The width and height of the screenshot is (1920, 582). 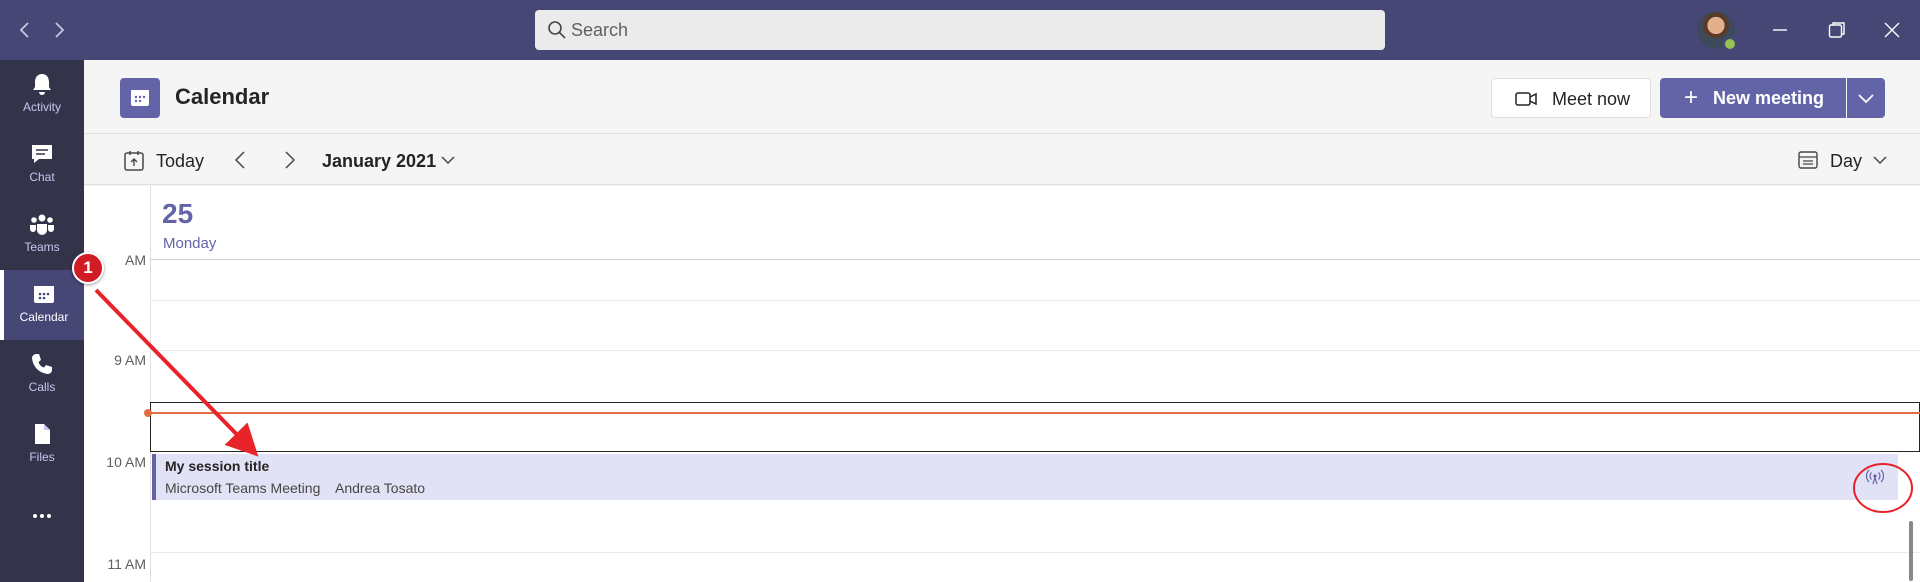 What do you see at coordinates (1769, 98) in the screenshot?
I see `new-meeting-label: New meeting` at bounding box center [1769, 98].